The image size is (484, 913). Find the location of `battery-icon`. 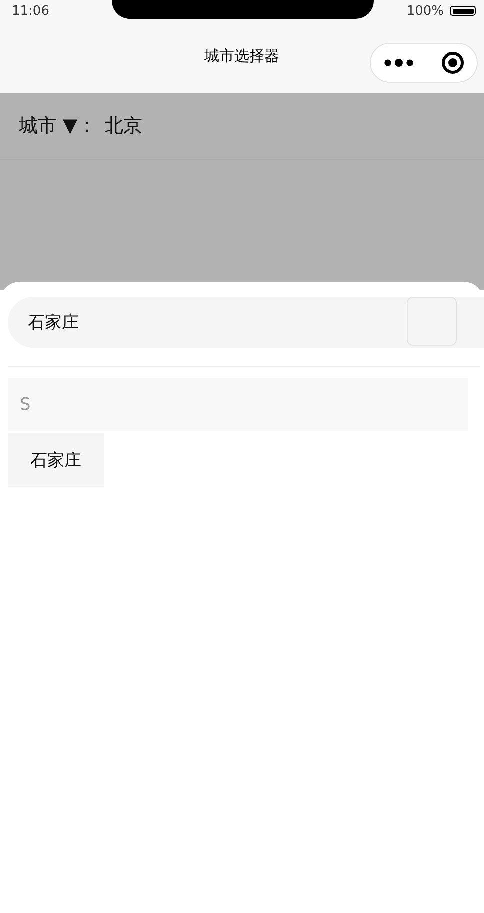

battery-icon is located at coordinates (463, 11).